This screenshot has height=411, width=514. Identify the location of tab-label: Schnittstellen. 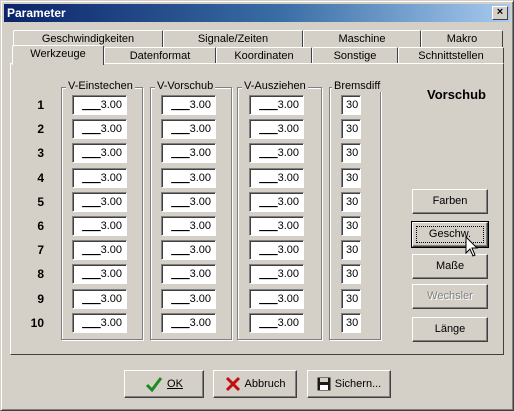
(451, 56).